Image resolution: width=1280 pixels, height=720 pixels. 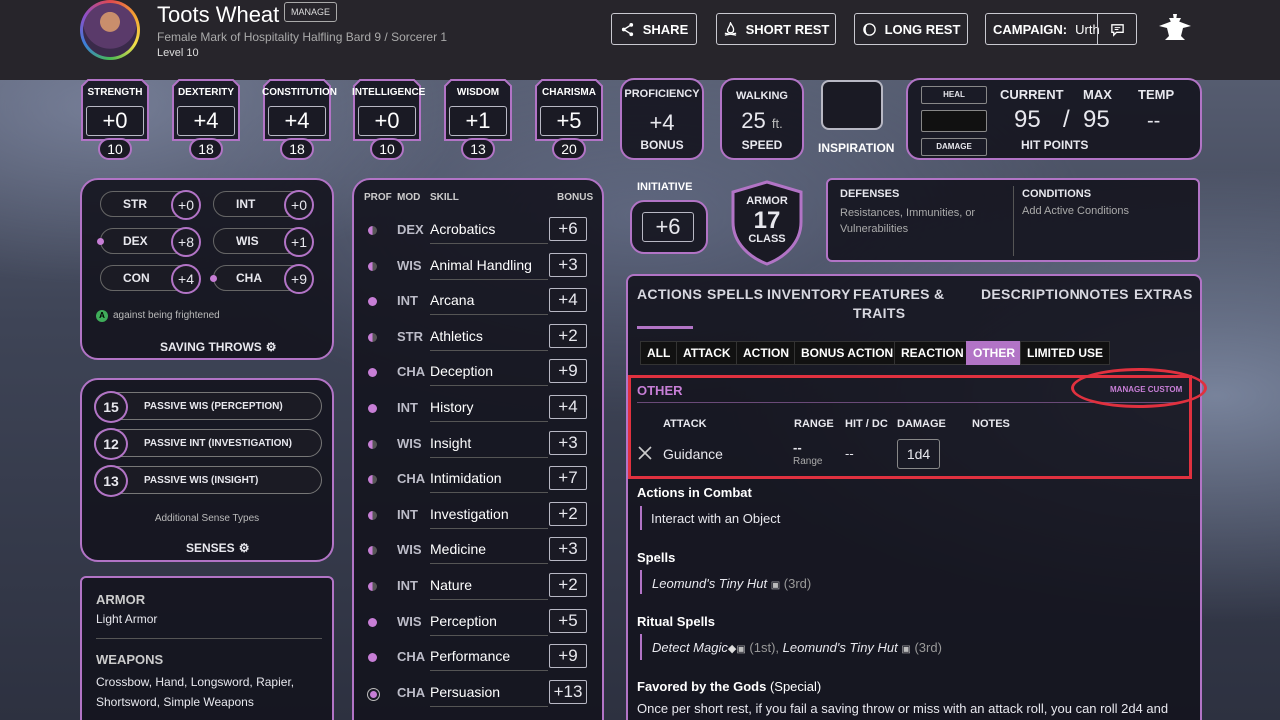 I want to click on tab-description: DESCRIPTION, so click(x=1030, y=294).